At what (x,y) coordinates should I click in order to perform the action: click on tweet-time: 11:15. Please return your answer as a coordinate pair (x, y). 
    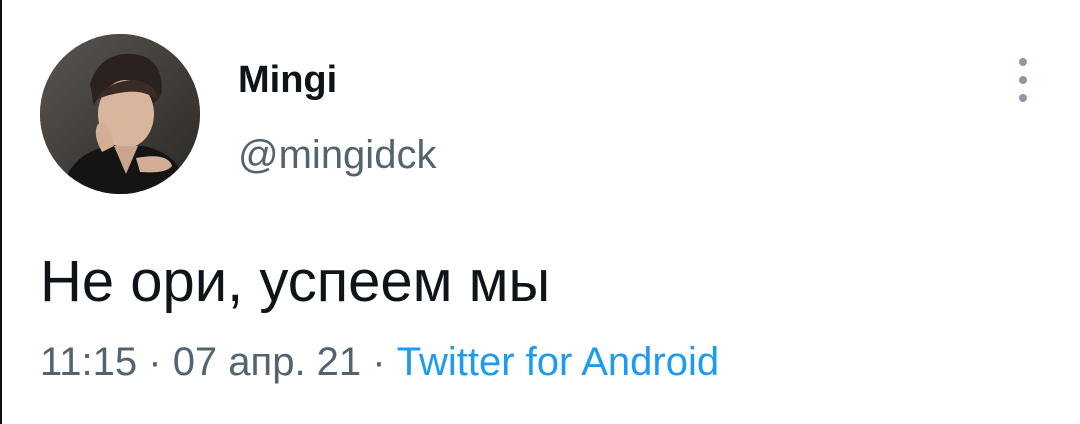
    Looking at the image, I should click on (89, 362).